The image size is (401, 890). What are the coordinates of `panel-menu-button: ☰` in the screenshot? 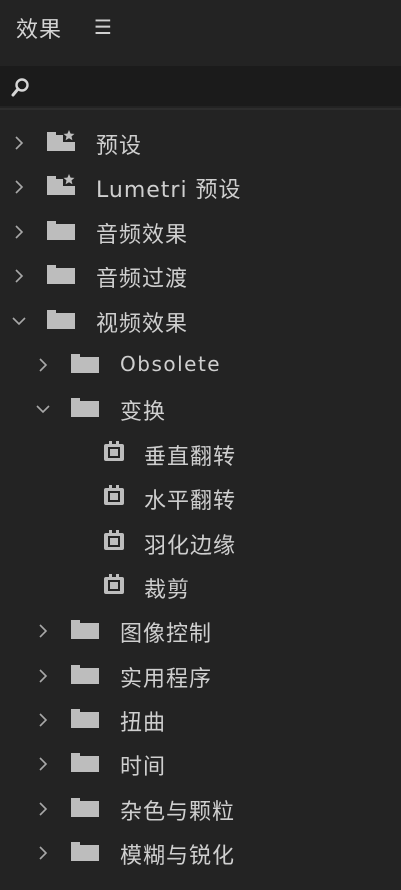 It's located at (103, 27).